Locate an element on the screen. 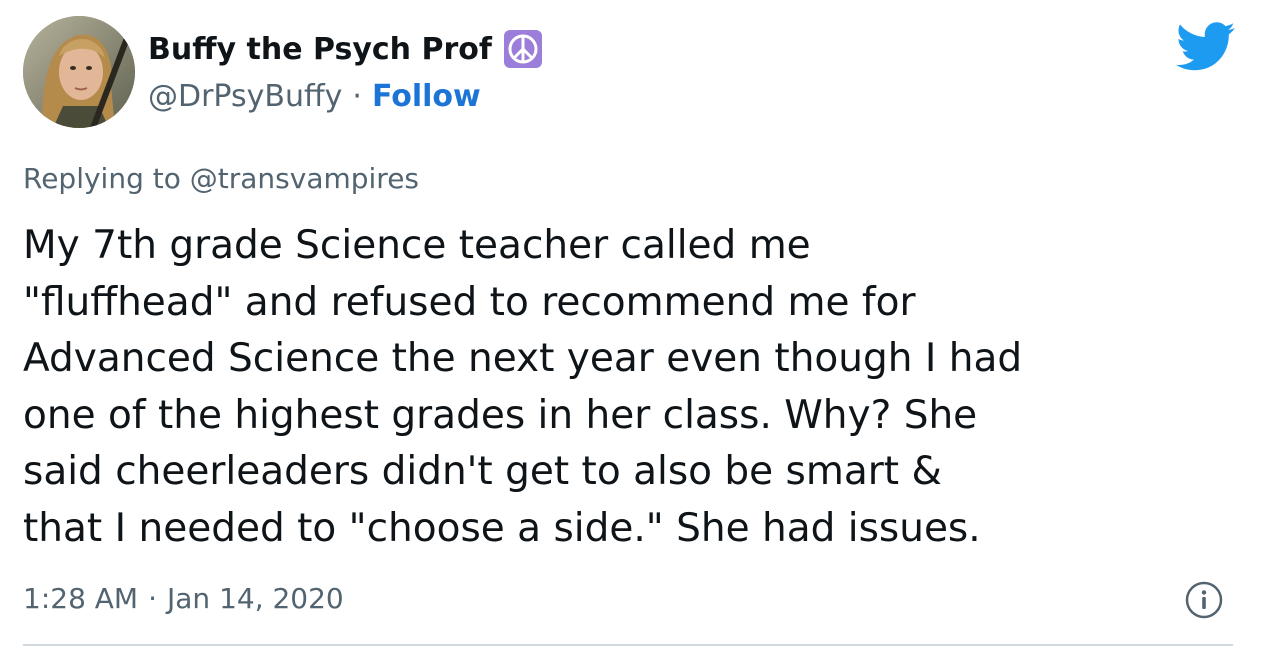  author-handle-row: @DrPsyBuffy · Follow is located at coordinates (314, 96).